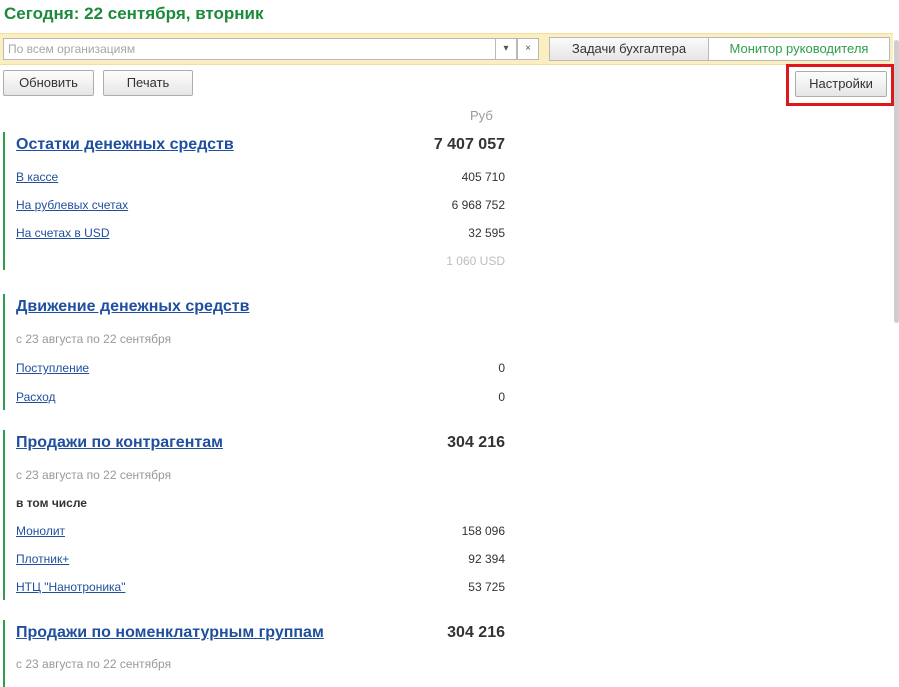 Image resolution: width=899 pixels, height=687 pixels. What do you see at coordinates (125, 145) in the screenshot?
I see `section-title: Остатки денежных средств` at bounding box center [125, 145].